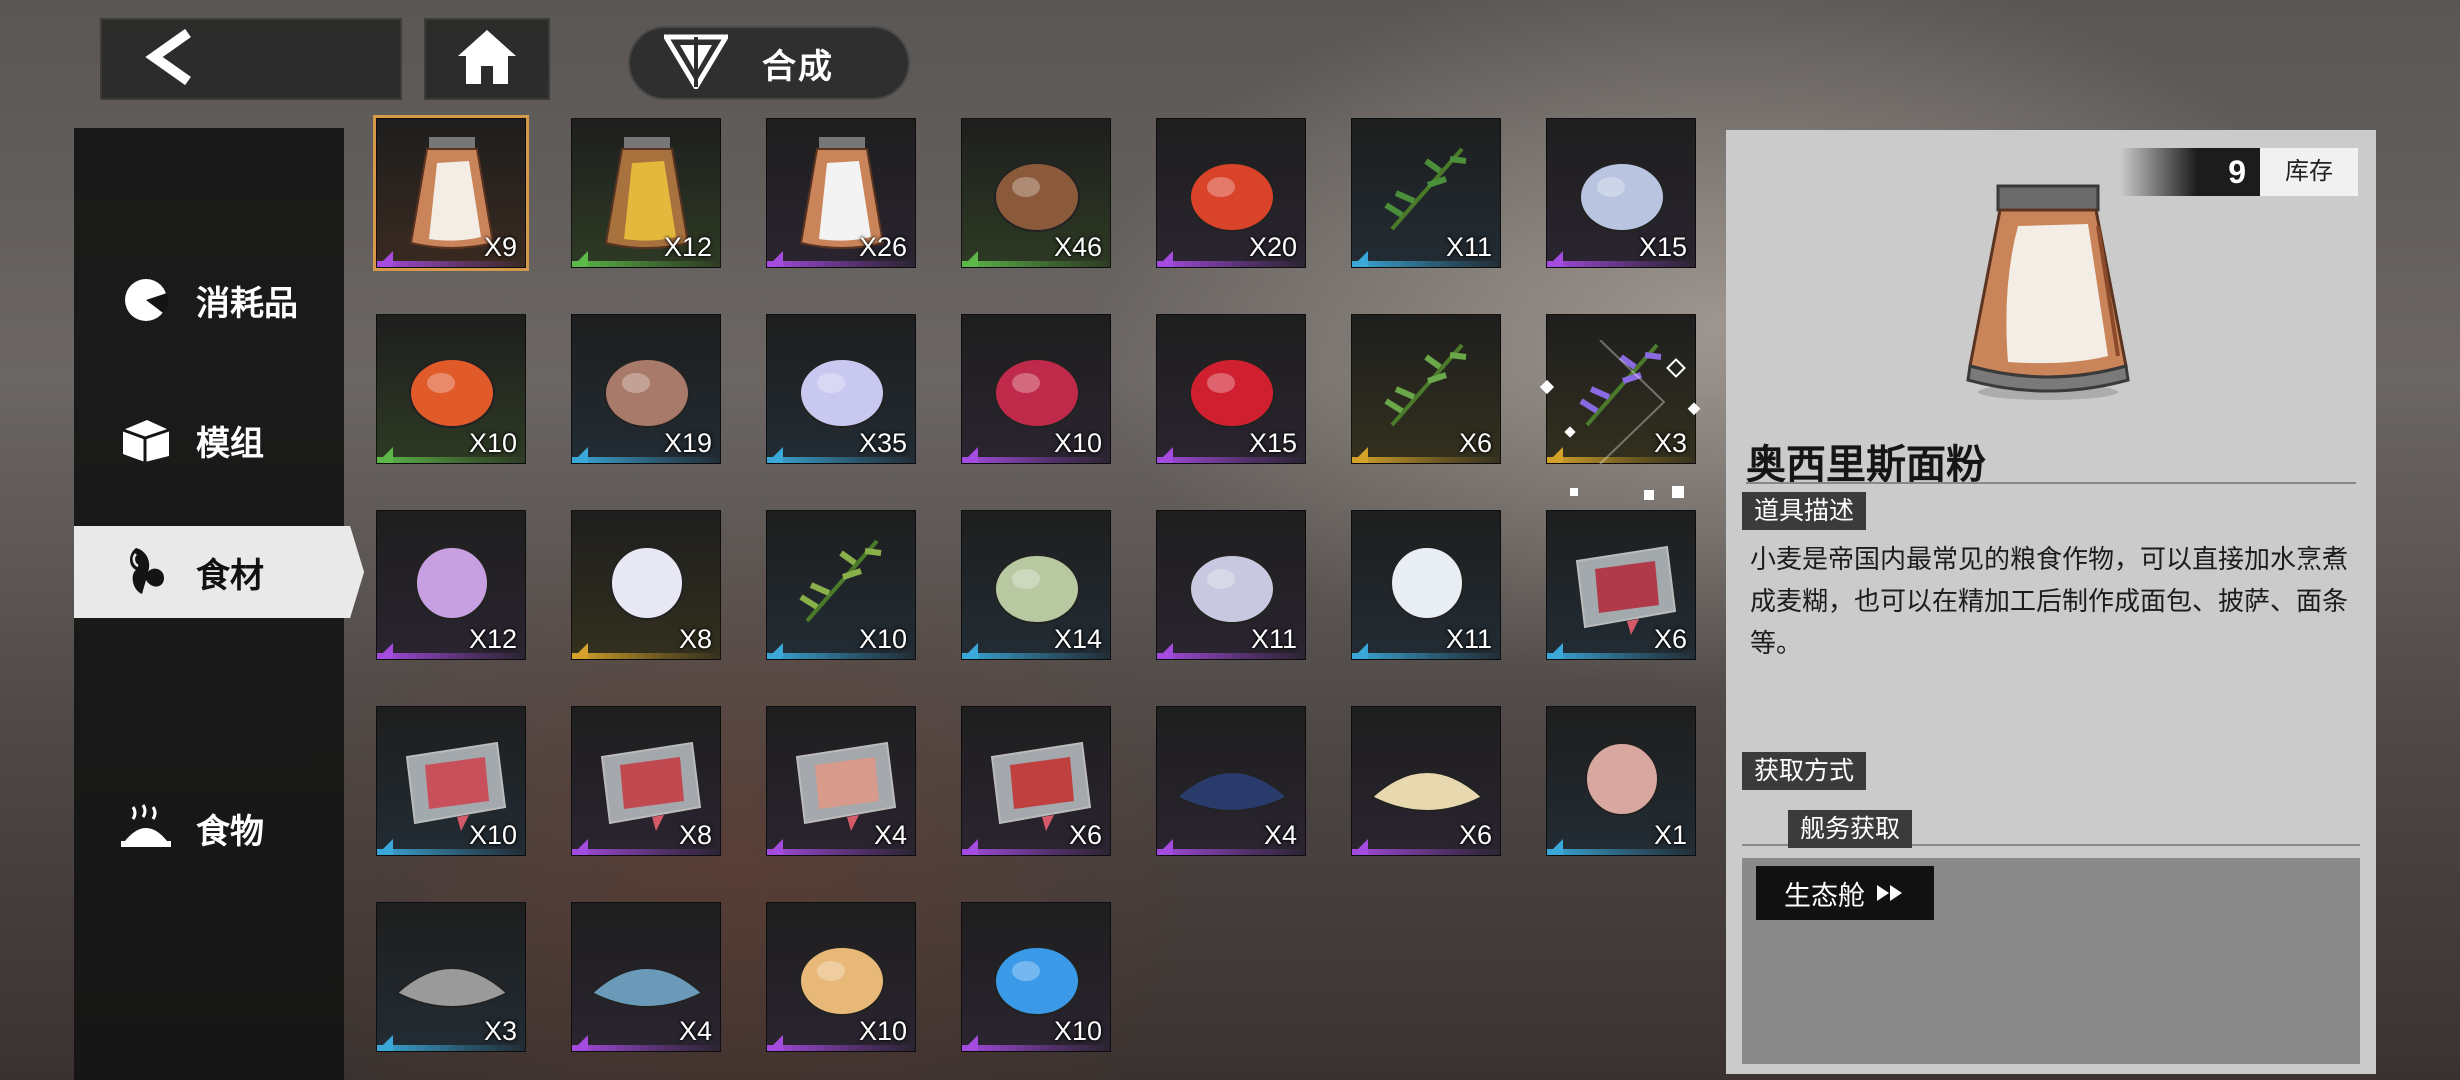 The height and width of the screenshot is (1080, 2460). What do you see at coordinates (1077, 639) in the screenshot?
I see `item-quantity: X14` at bounding box center [1077, 639].